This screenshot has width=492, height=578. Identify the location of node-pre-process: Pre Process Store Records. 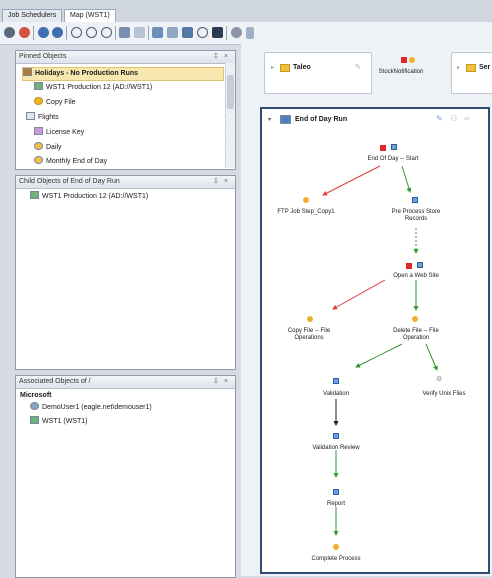
(416, 216).